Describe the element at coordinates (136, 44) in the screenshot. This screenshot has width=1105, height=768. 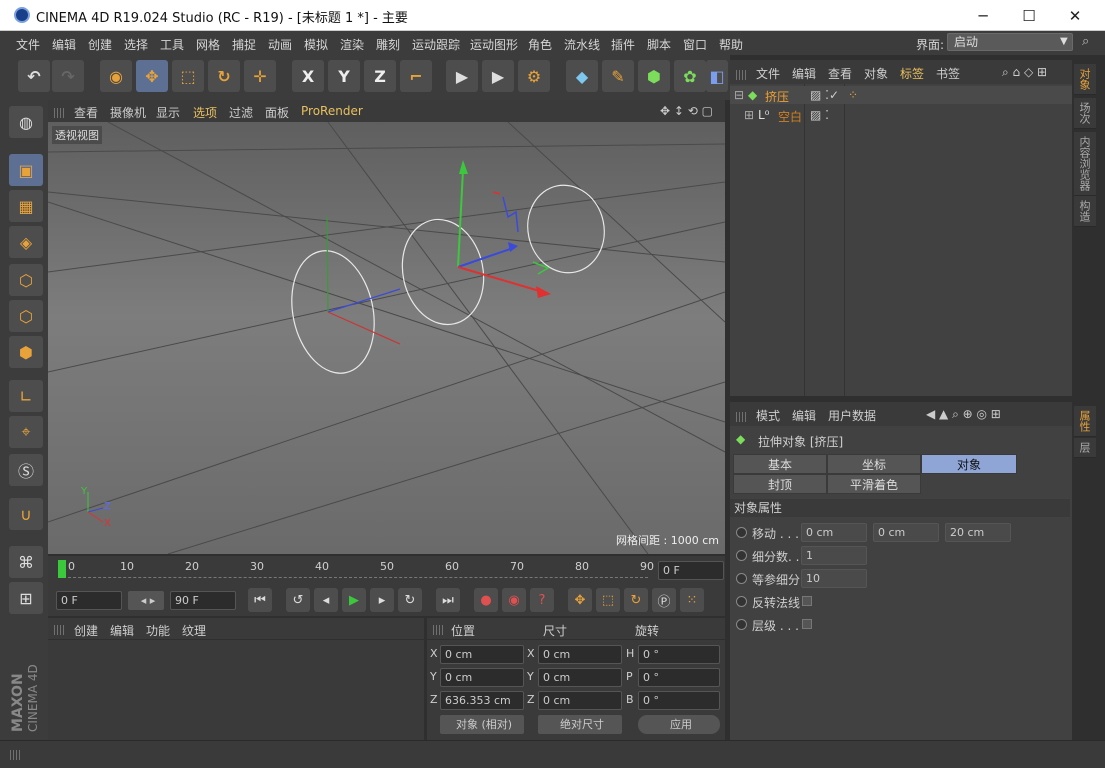
I see `menu-select: 选择` at that location.